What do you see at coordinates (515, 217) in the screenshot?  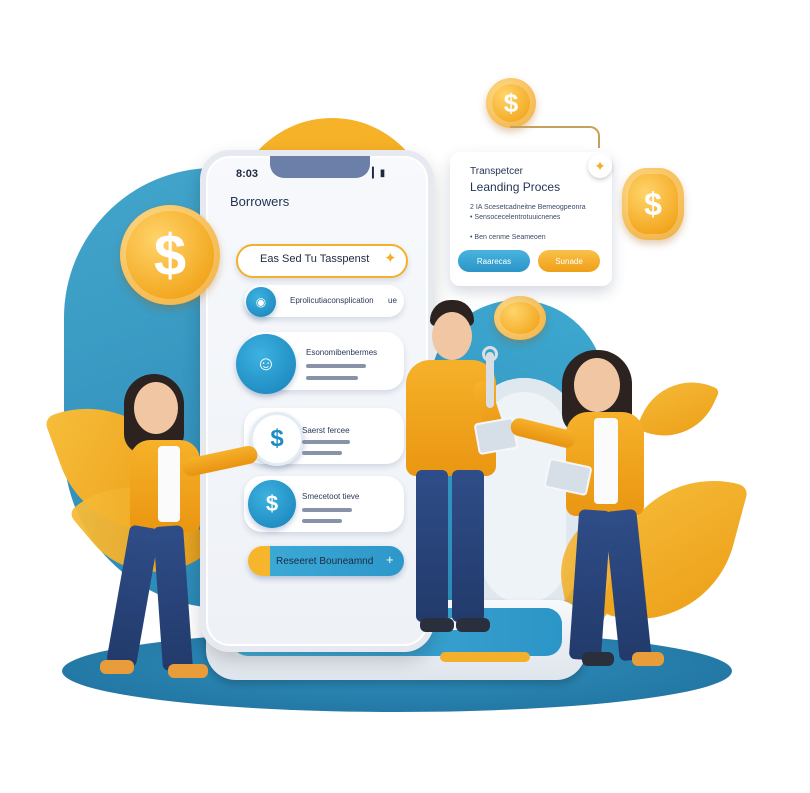 I see `card-text: • Sensocecelentrotuuicnenes` at bounding box center [515, 217].